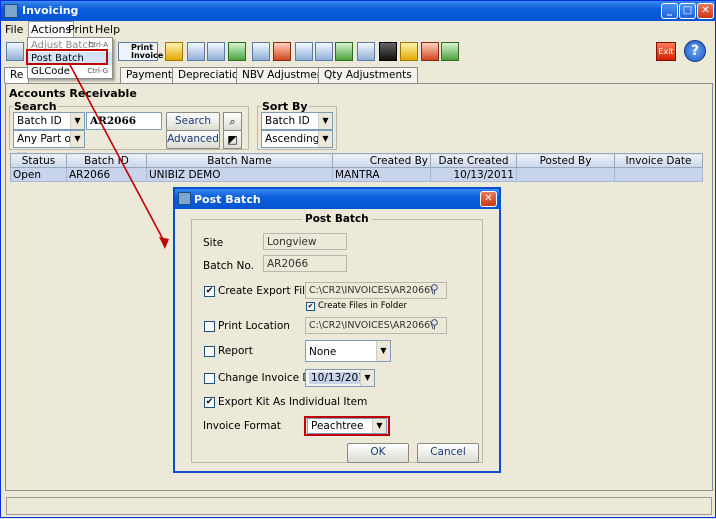  I want to click on print-location-path: C:\CR2\INVOICES\AR2066\, so click(376, 325).